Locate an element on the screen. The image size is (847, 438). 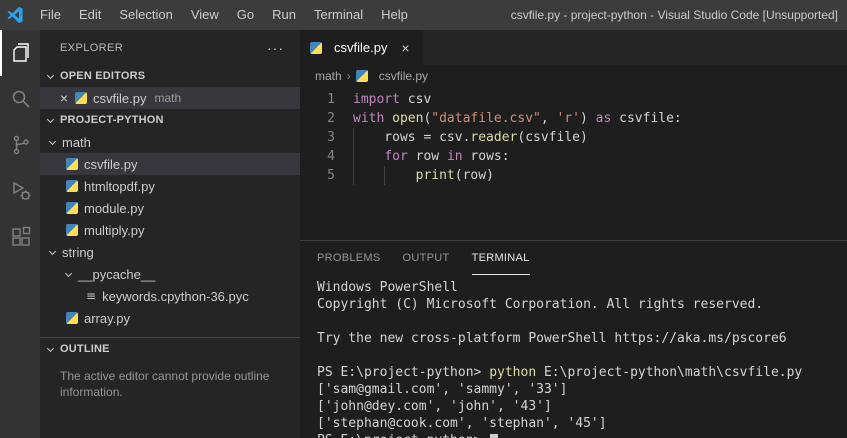
menu-go: Go is located at coordinates (245, 15).